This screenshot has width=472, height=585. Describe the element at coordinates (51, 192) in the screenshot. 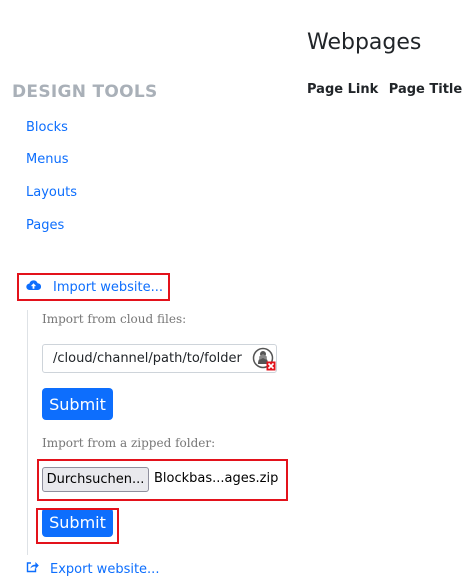

I see `sidebar-item-layouts: Layouts` at that location.